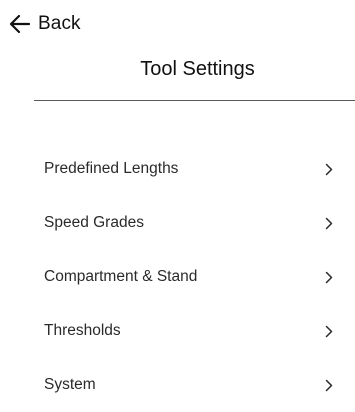 The width and height of the screenshot is (355, 412). Describe the element at coordinates (82, 330) in the screenshot. I see `menu-item-label: Thresholds` at that location.